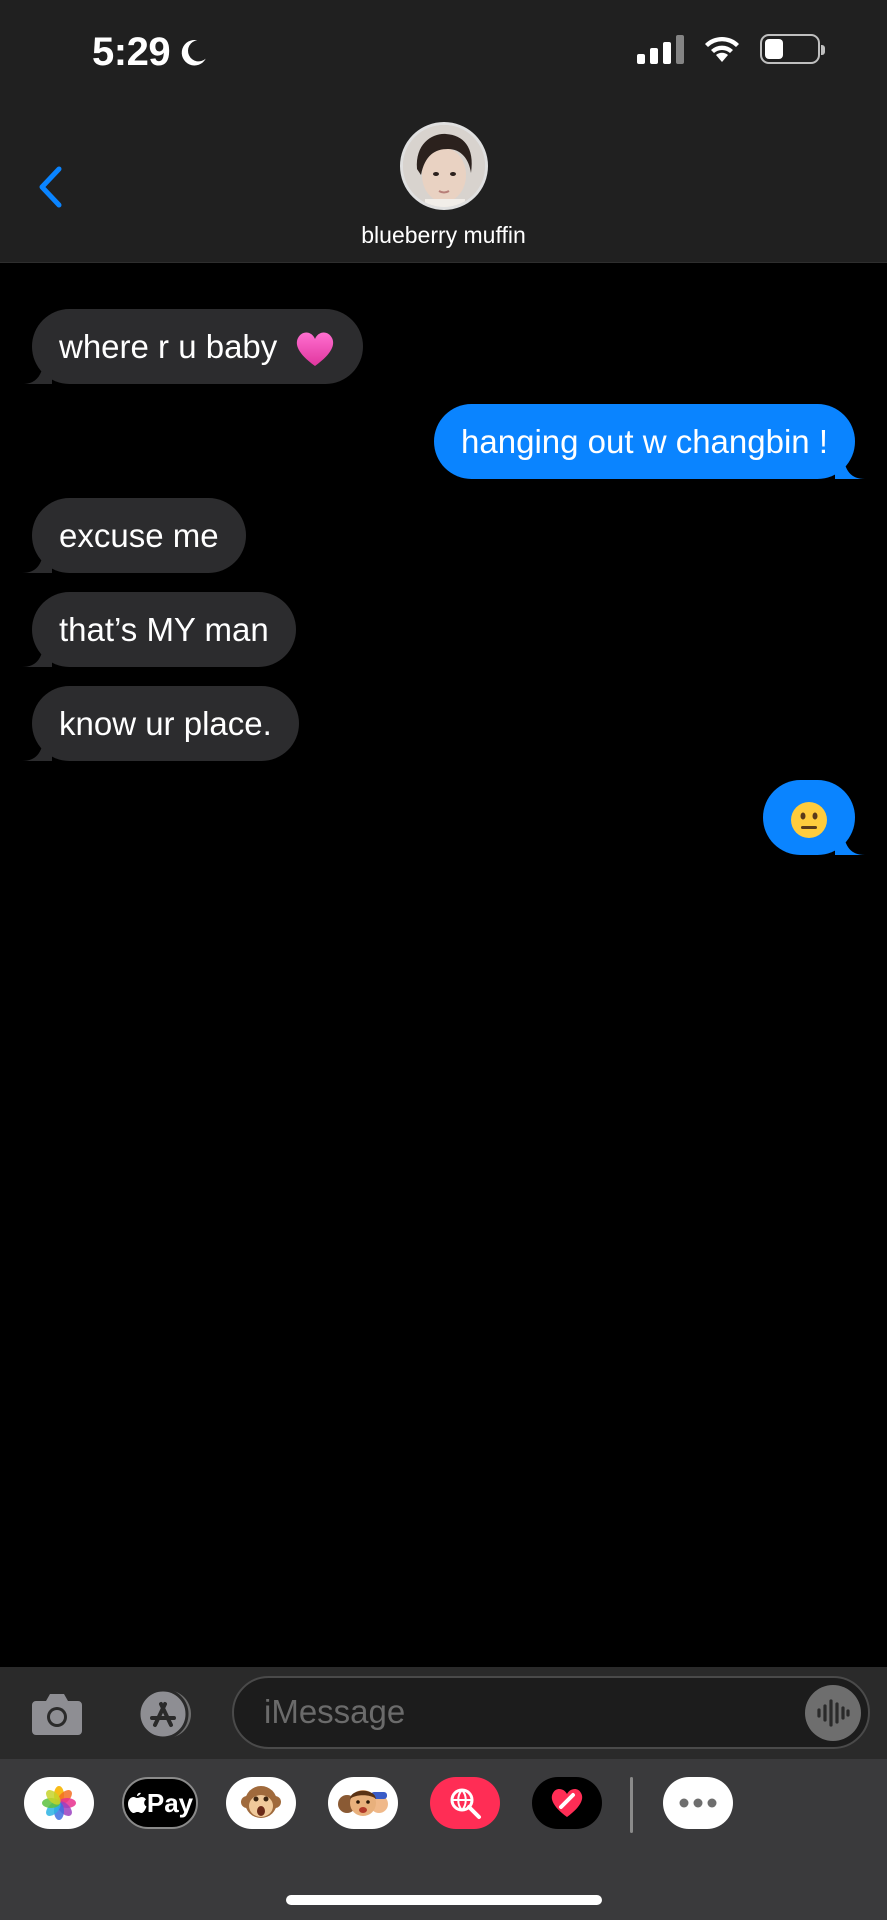  What do you see at coordinates (631, 1805) in the screenshot?
I see `app-drawer-divider` at bounding box center [631, 1805].